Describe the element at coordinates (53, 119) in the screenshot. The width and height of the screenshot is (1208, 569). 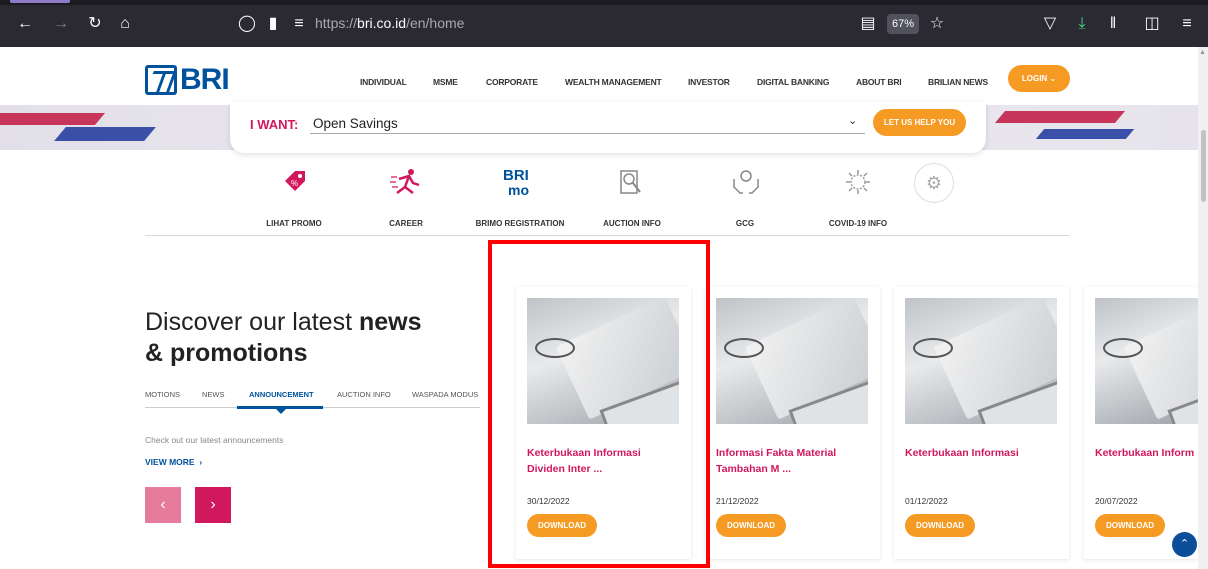
I see `banner-stripe` at that location.